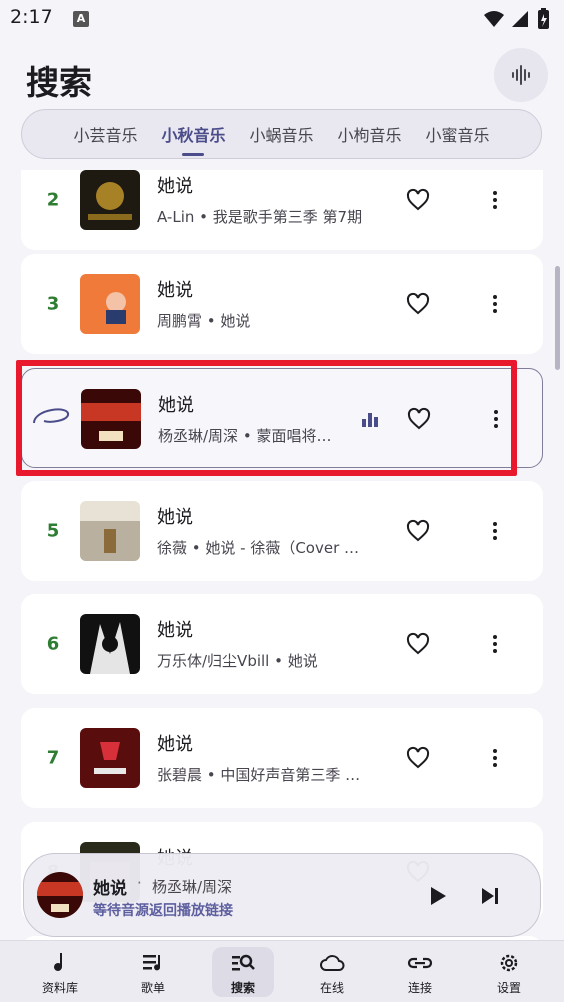 This screenshot has height=1002, width=564. What do you see at coordinates (437, 896) in the screenshot?
I see `play-icon` at bounding box center [437, 896].